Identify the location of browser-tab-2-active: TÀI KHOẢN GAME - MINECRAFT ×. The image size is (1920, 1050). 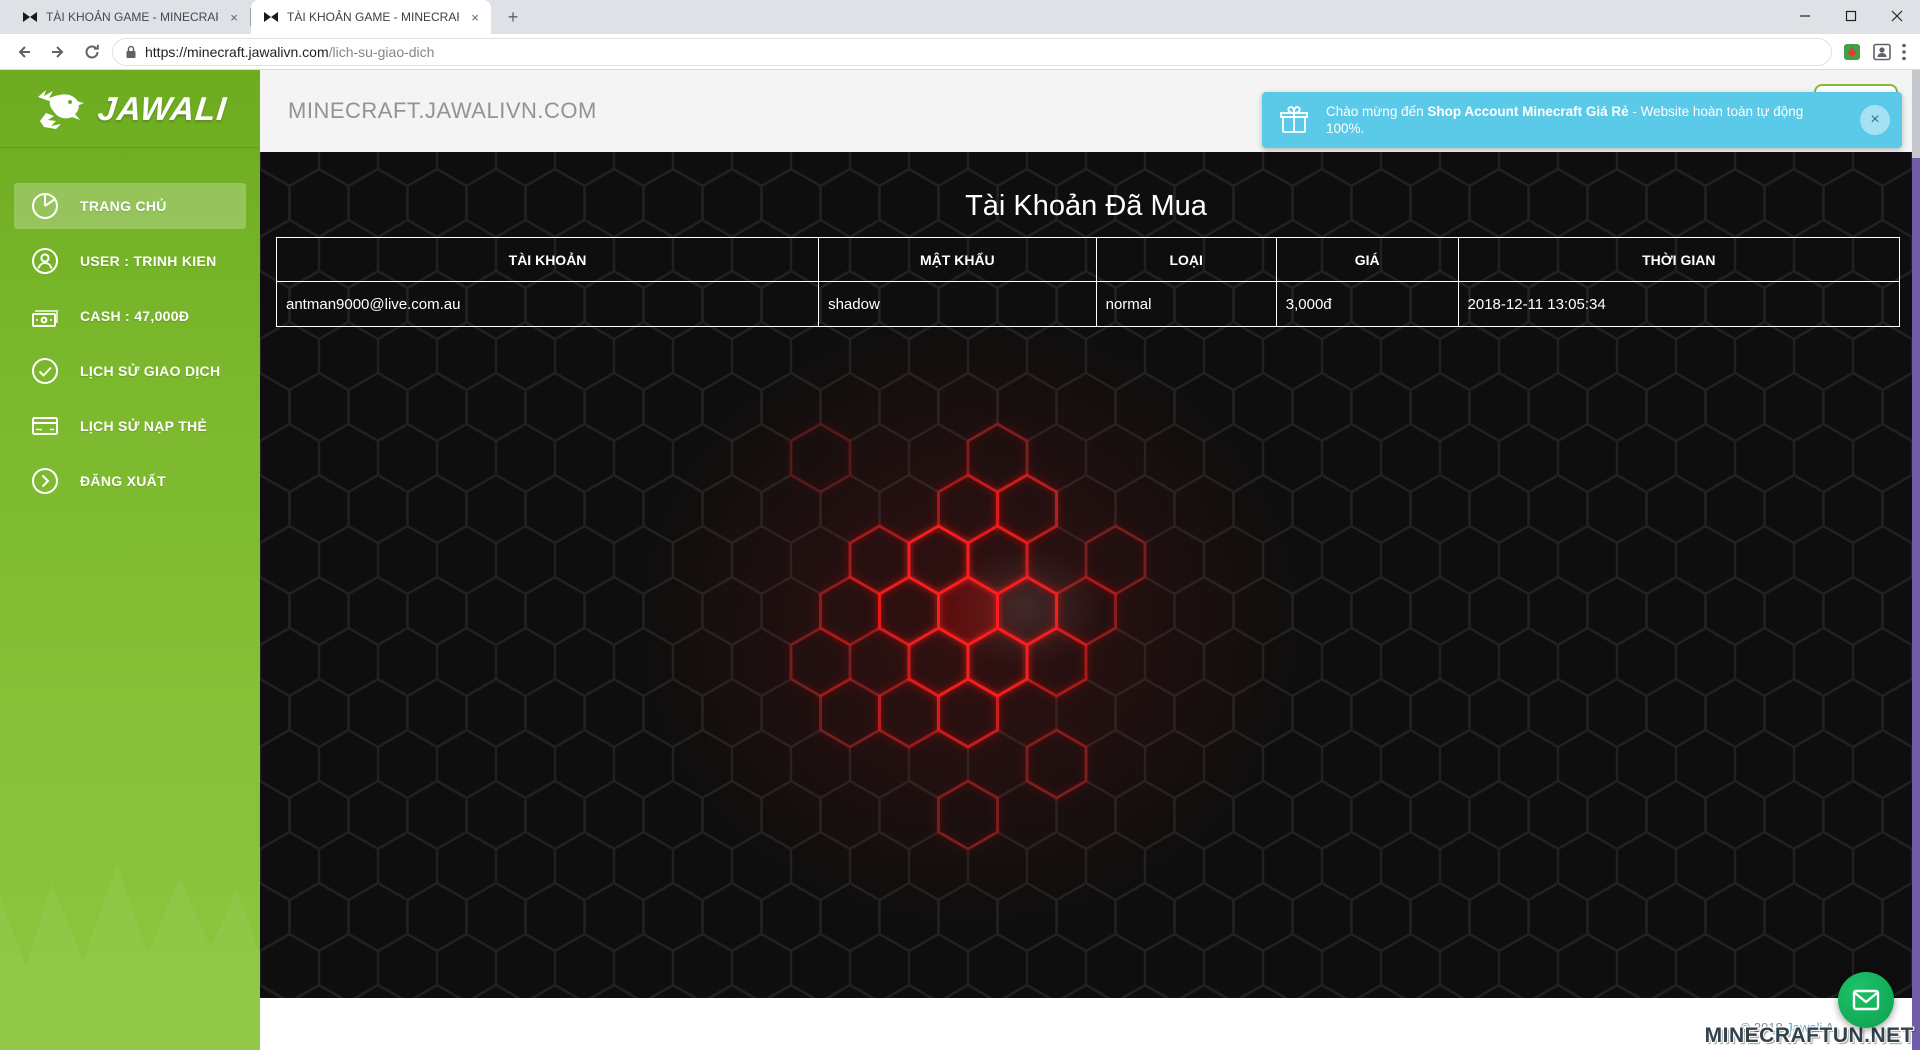
(371, 17).